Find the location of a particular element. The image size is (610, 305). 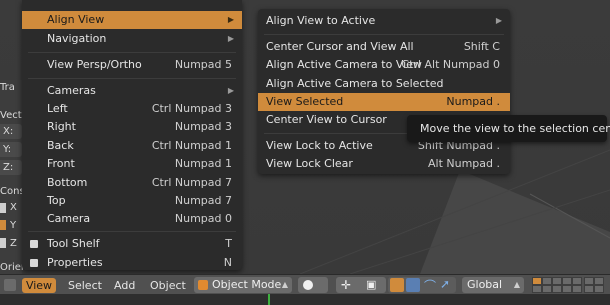

menu-item-left: Left Ctrl Numpad 3 is located at coordinates (132, 109).